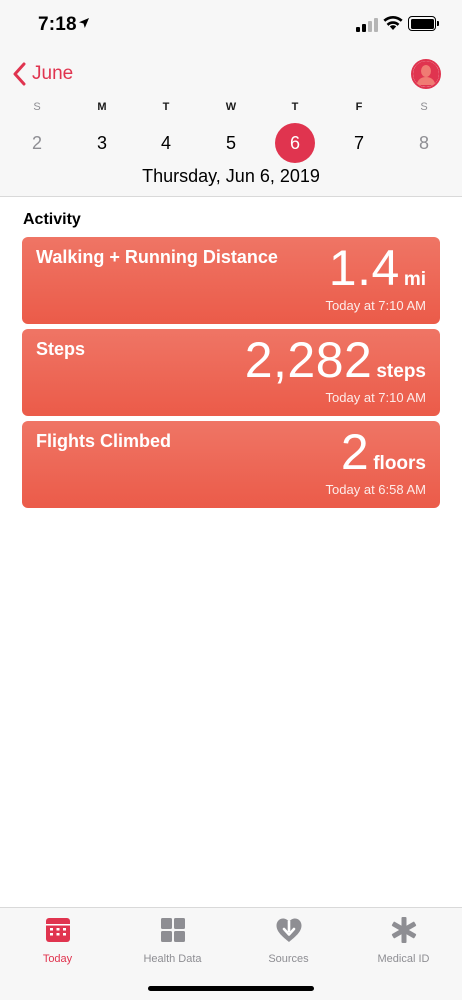 Image resolution: width=462 pixels, height=1000 pixels. What do you see at coordinates (383, 452) in the screenshot?
I see `card-value-group: 2 floors` at bounding box center [383, 452].